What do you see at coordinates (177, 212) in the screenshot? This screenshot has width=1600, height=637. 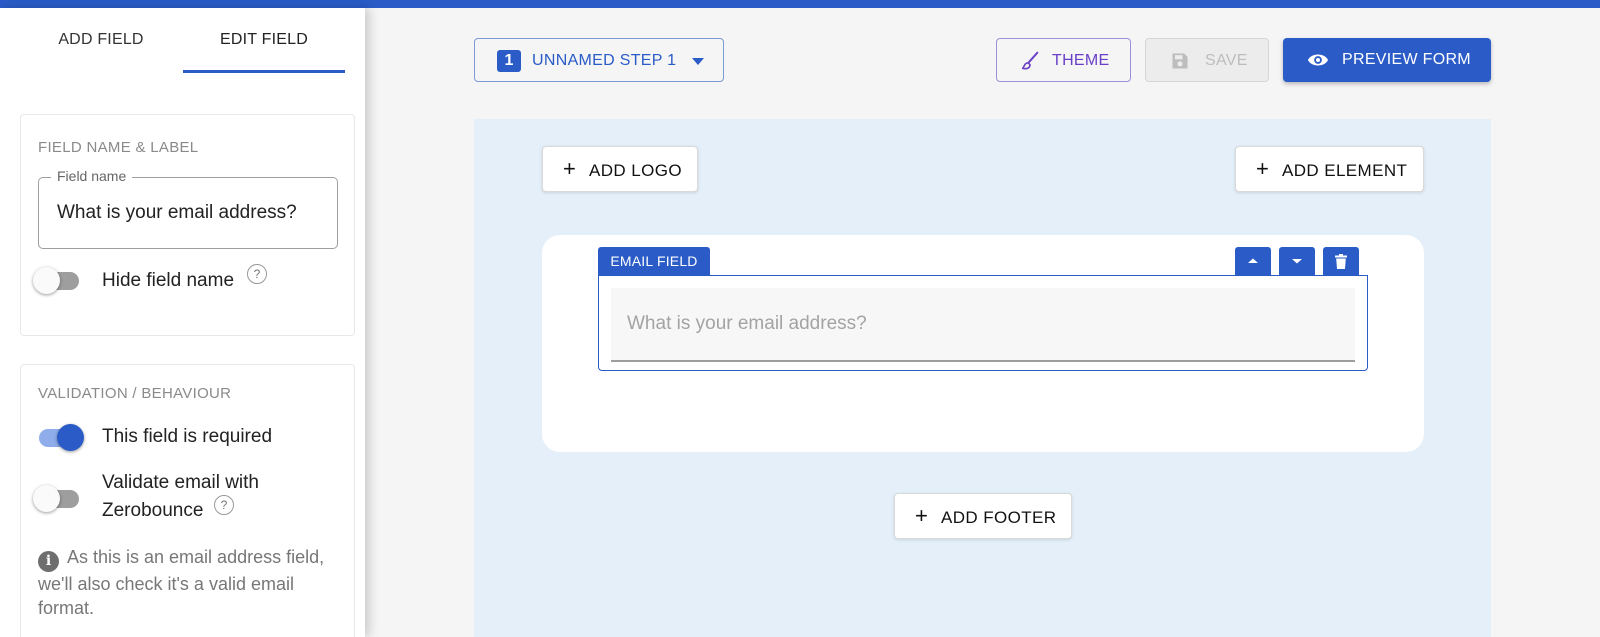 I see `field-name-value: What is your email address?` at bounding box center [177, 212].